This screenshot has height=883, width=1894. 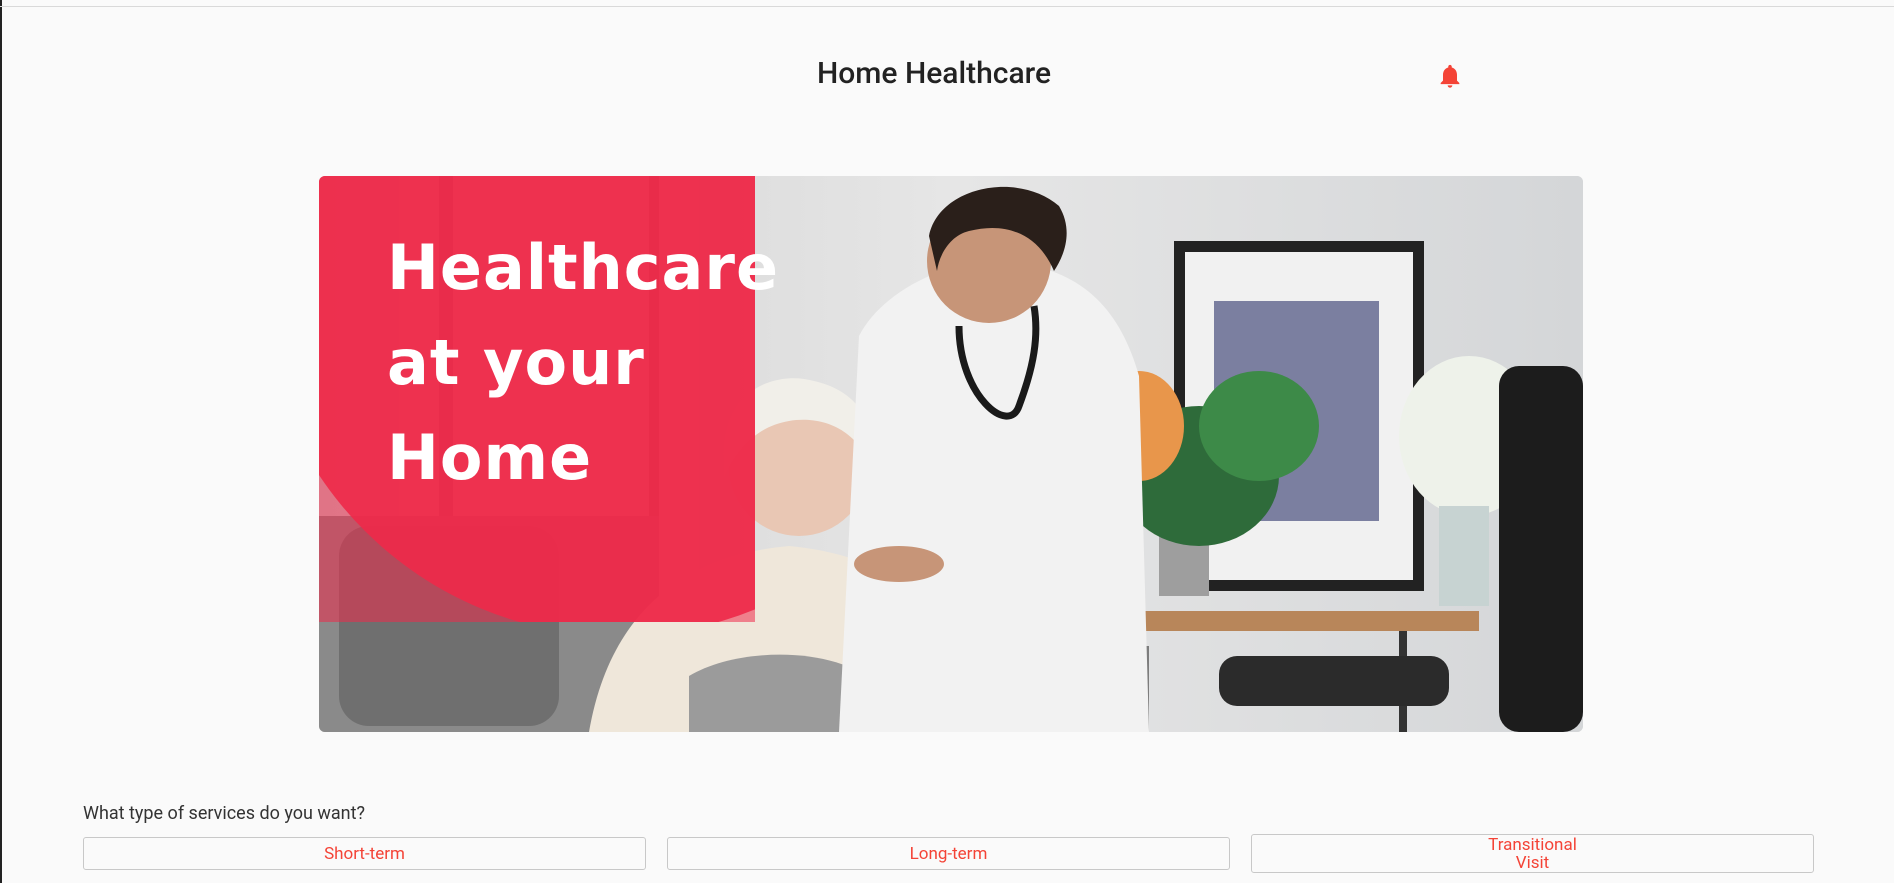 What do you see at coordinates (516, 362) in the screenshot?
I see `banner-headline-line: at your` at bounding box center [516, 362].